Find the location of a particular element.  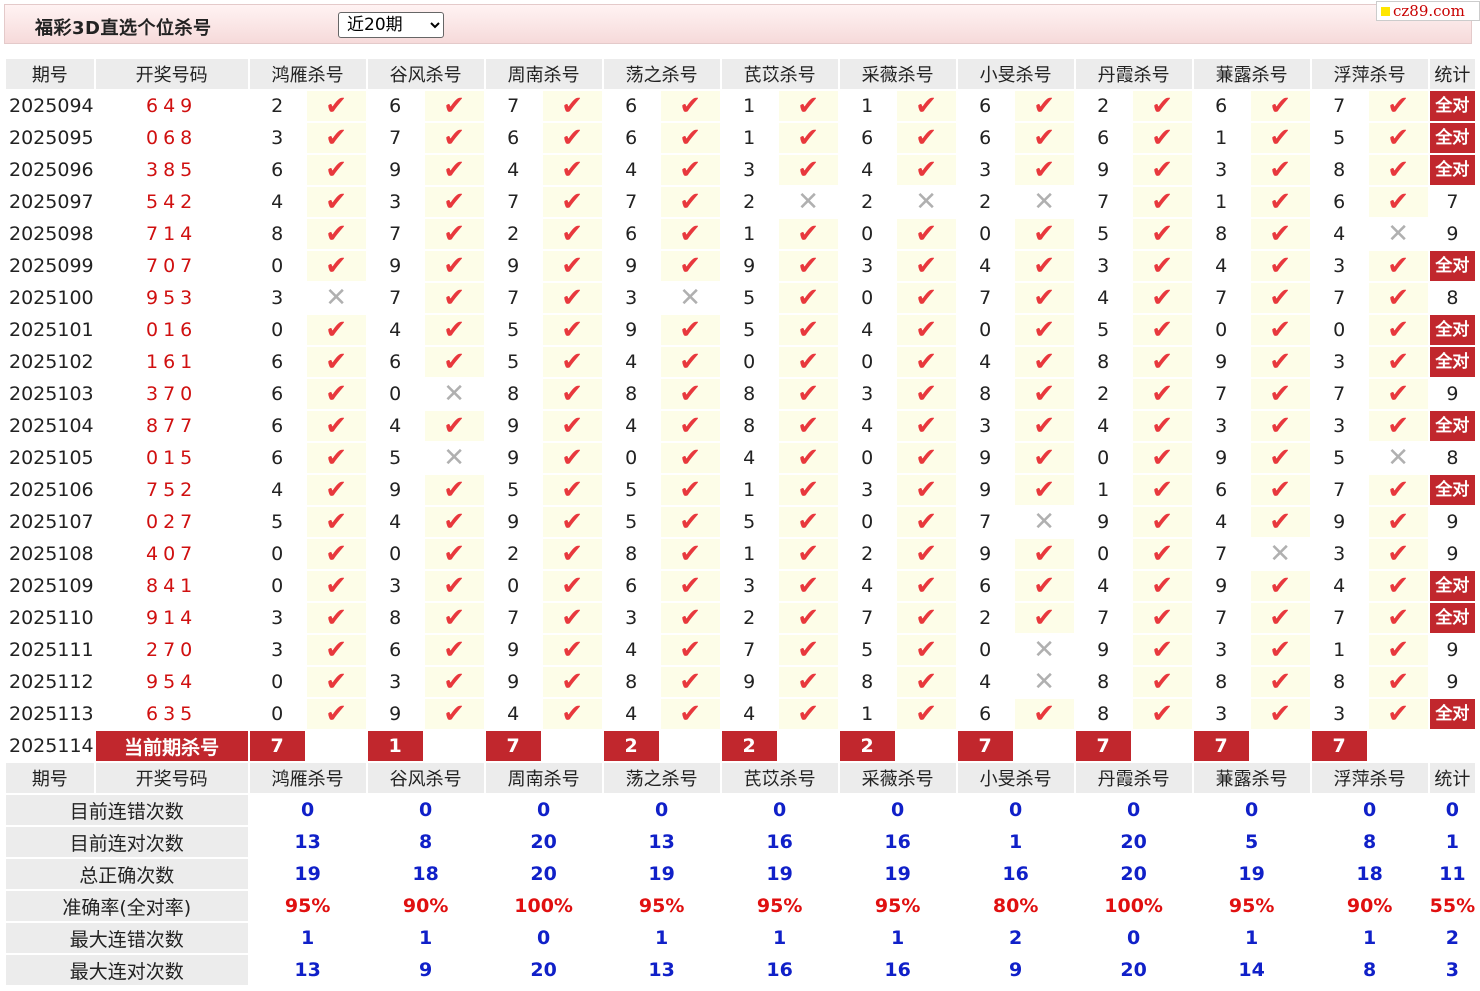

stats-row: 最大连对次数 13 9 20 13 16 16 9 20 14 8 3 is located at coordinates (740, 970).